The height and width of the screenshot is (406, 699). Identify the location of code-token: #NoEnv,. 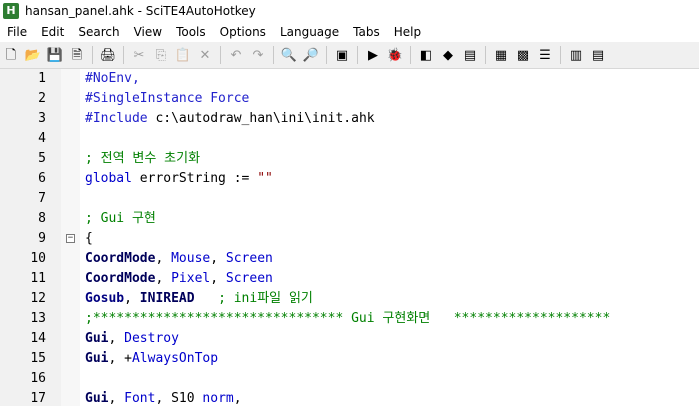
(112, 78).